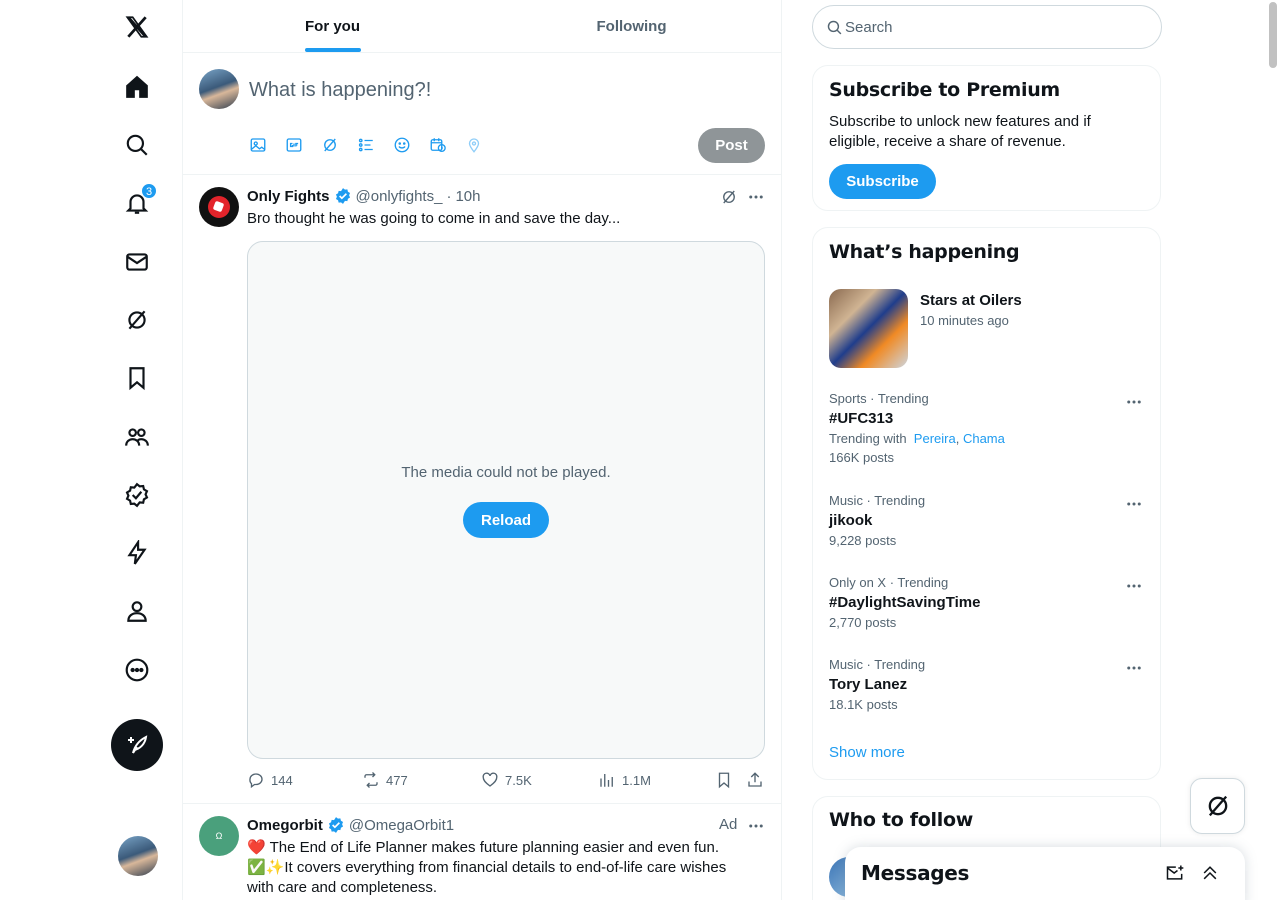 This screenshot has height=900, width=1280. I want to click on premium-title: Subscribe to Premium, so click(944, 90).